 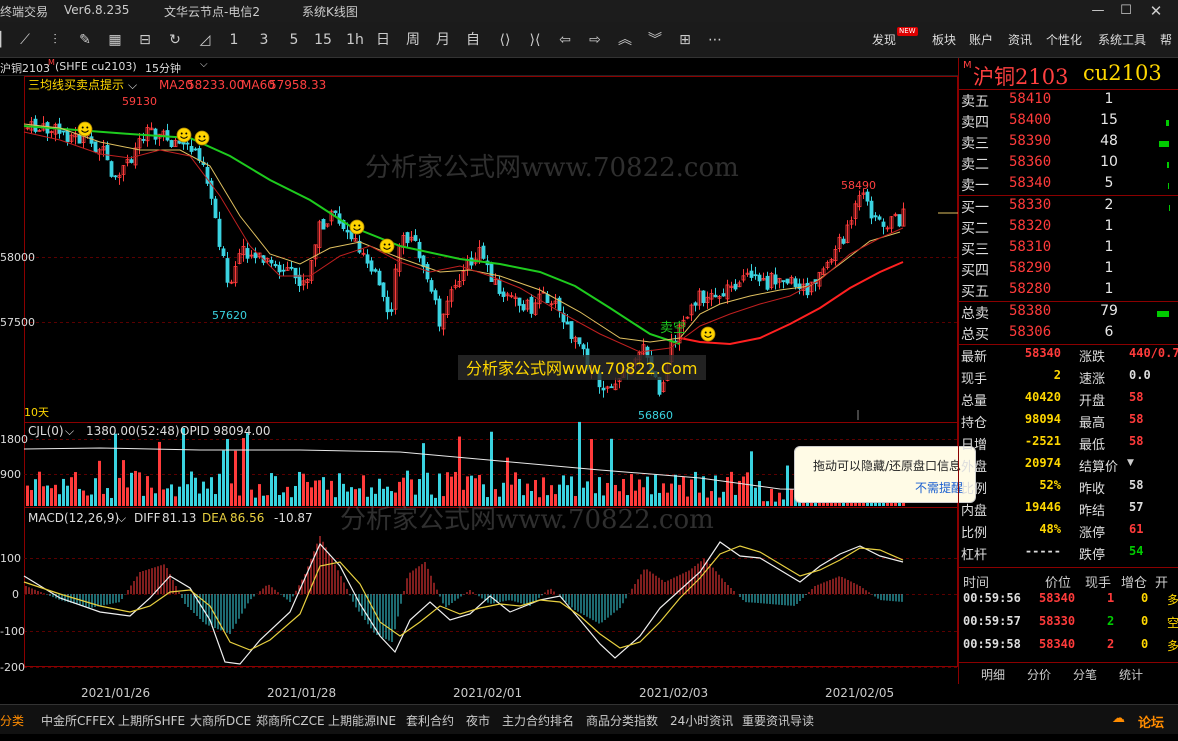 What do you see at coordinates (1064, 39) in the screenshot?
I see `personal-menu: 个性化` at bounding box center [1064, 39].